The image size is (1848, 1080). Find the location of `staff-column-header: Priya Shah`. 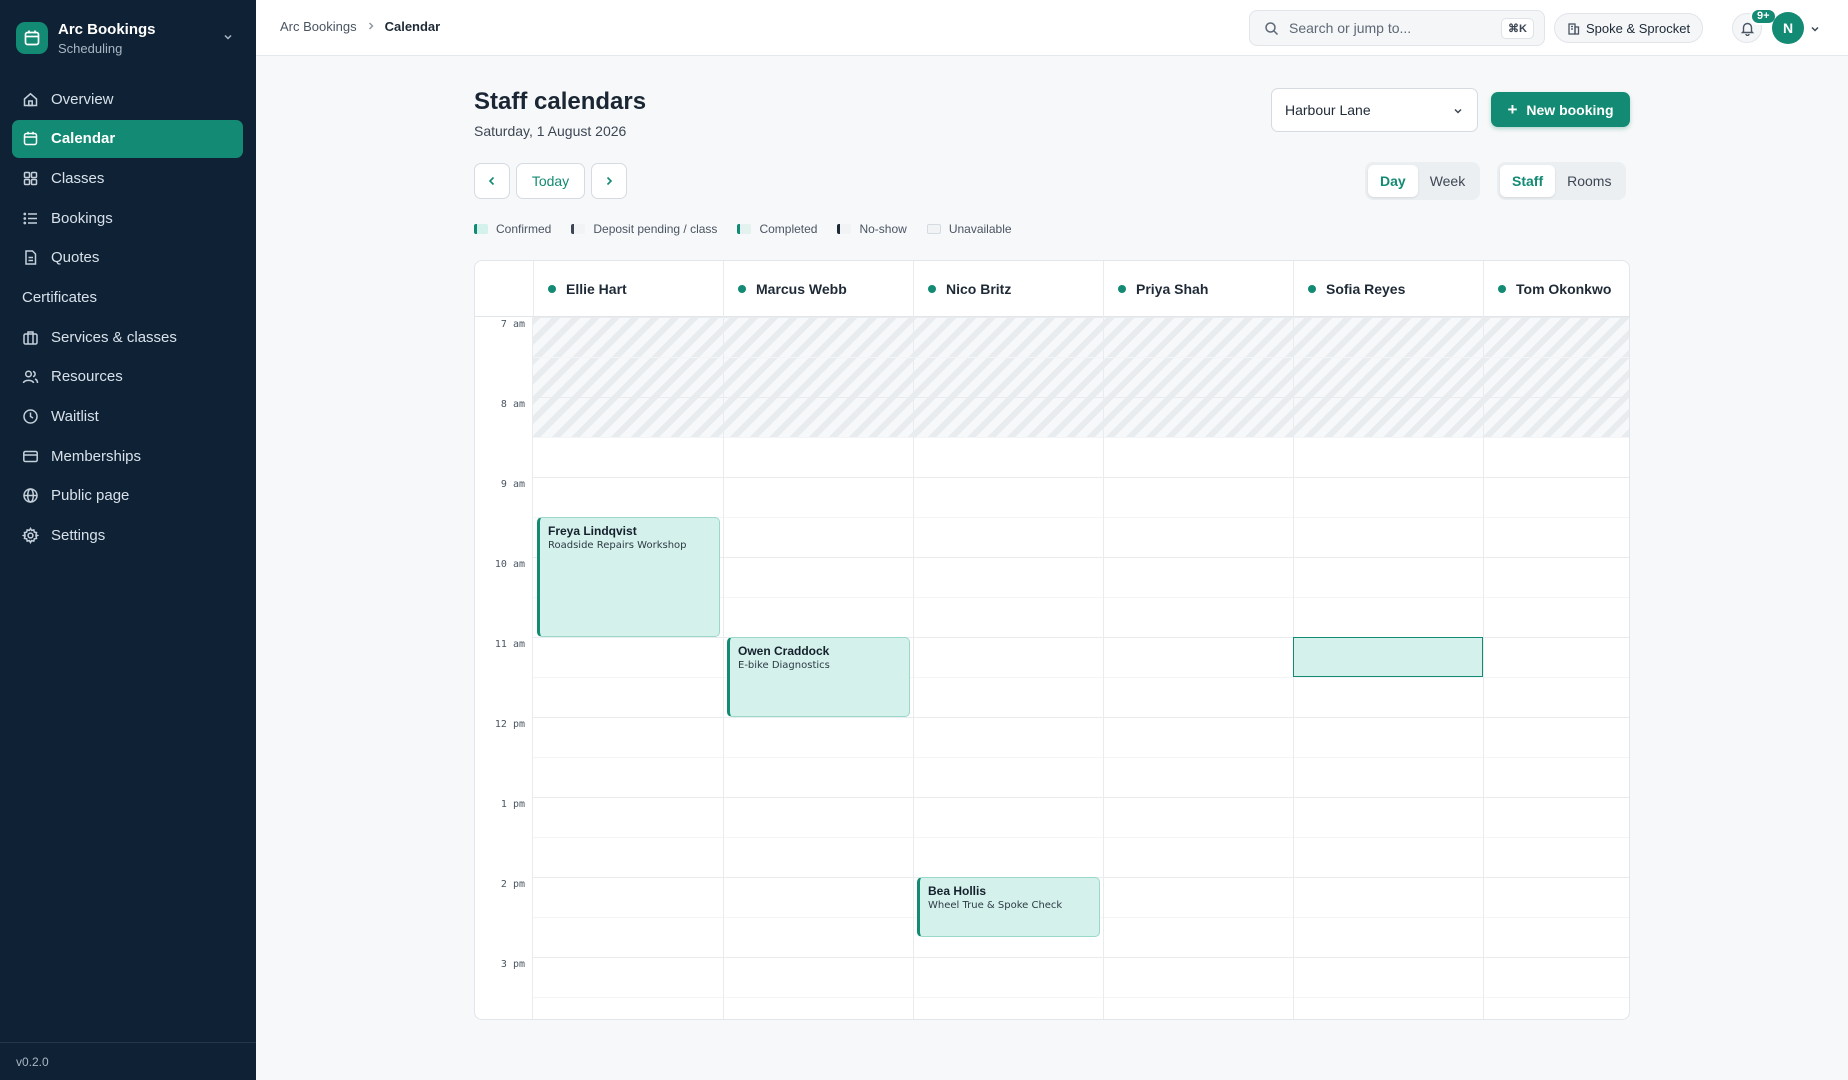

staff-column-header: Priya Shah is located at coordinates (1198, 289).